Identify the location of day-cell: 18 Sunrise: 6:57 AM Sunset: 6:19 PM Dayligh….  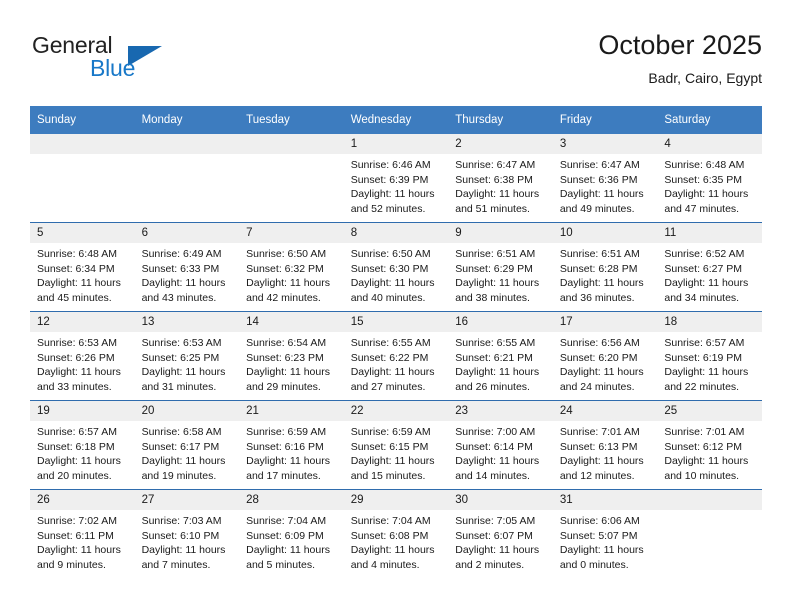
(709, 356).